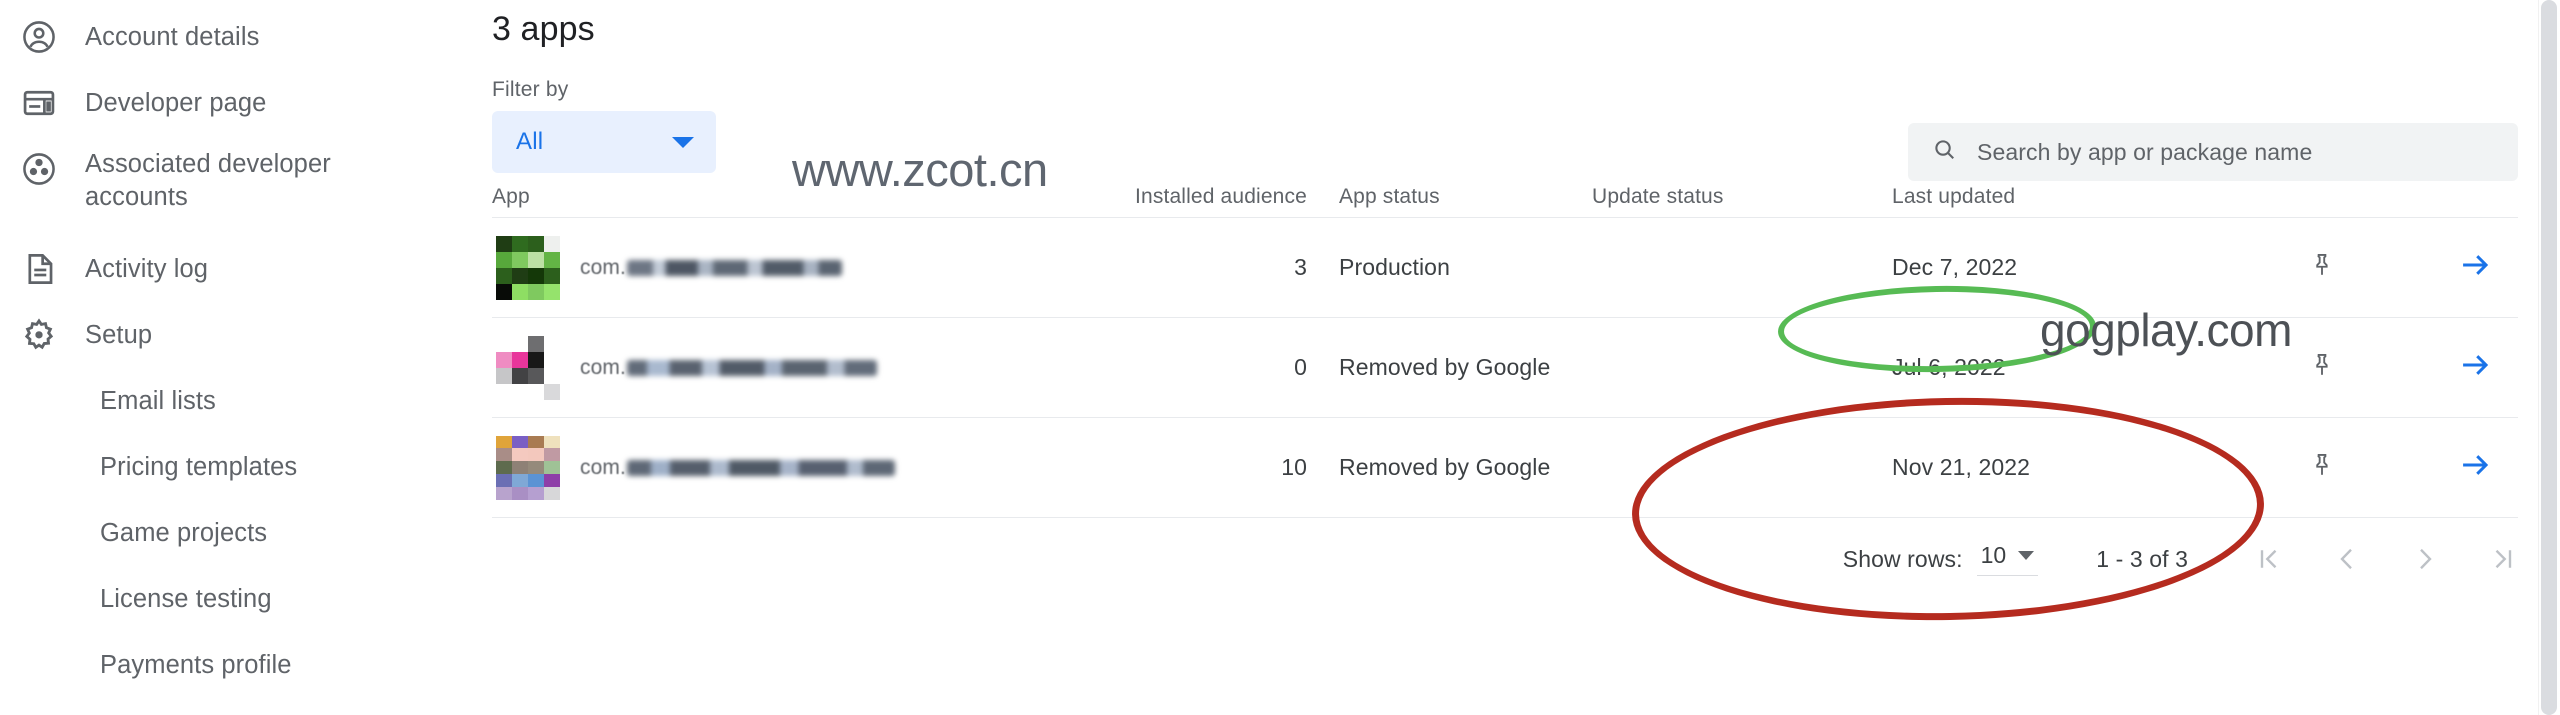 This screenshot has width=2560, height=715. What do you see at coordinates (530, 141) in the screenshot?
I see `filter-selected-value: All` at bounding box center [530, 141].